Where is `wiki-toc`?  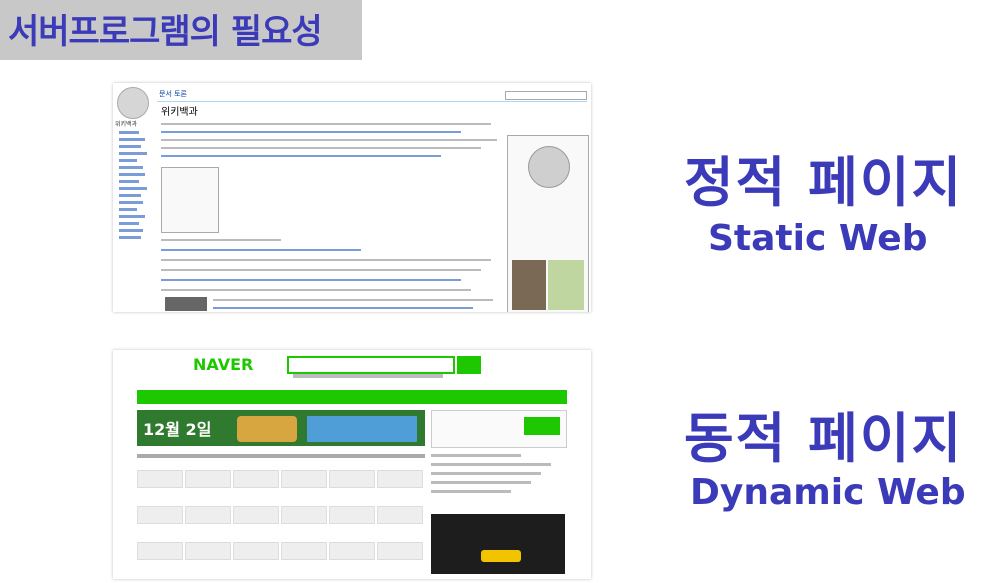
wiki-toc is located at coordinates (190, 200).